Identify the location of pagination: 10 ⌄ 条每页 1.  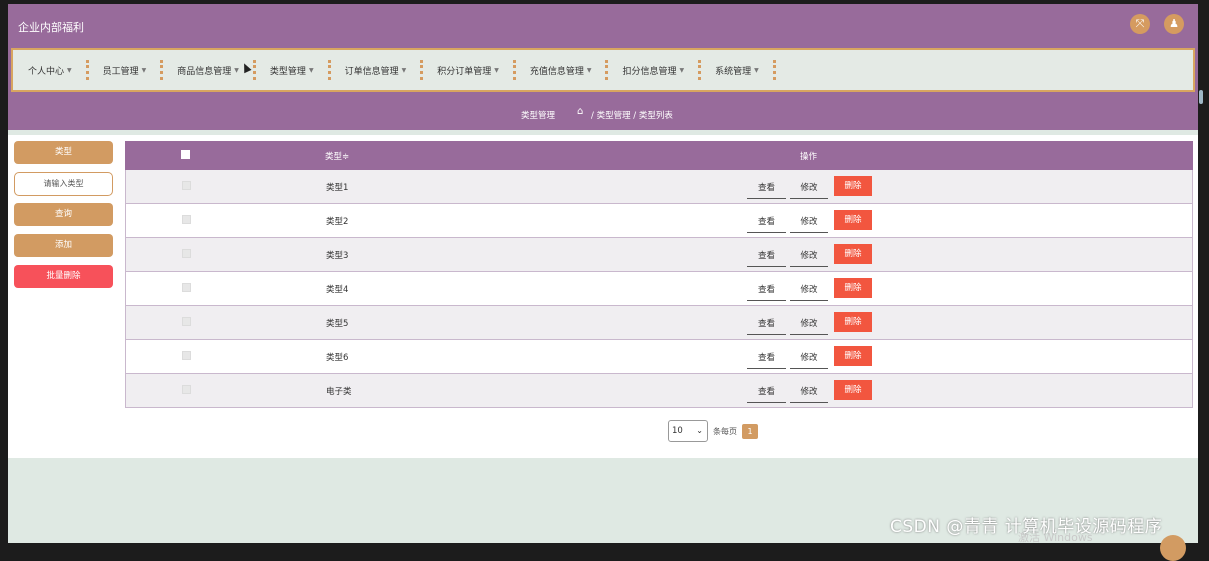
(713, 431).